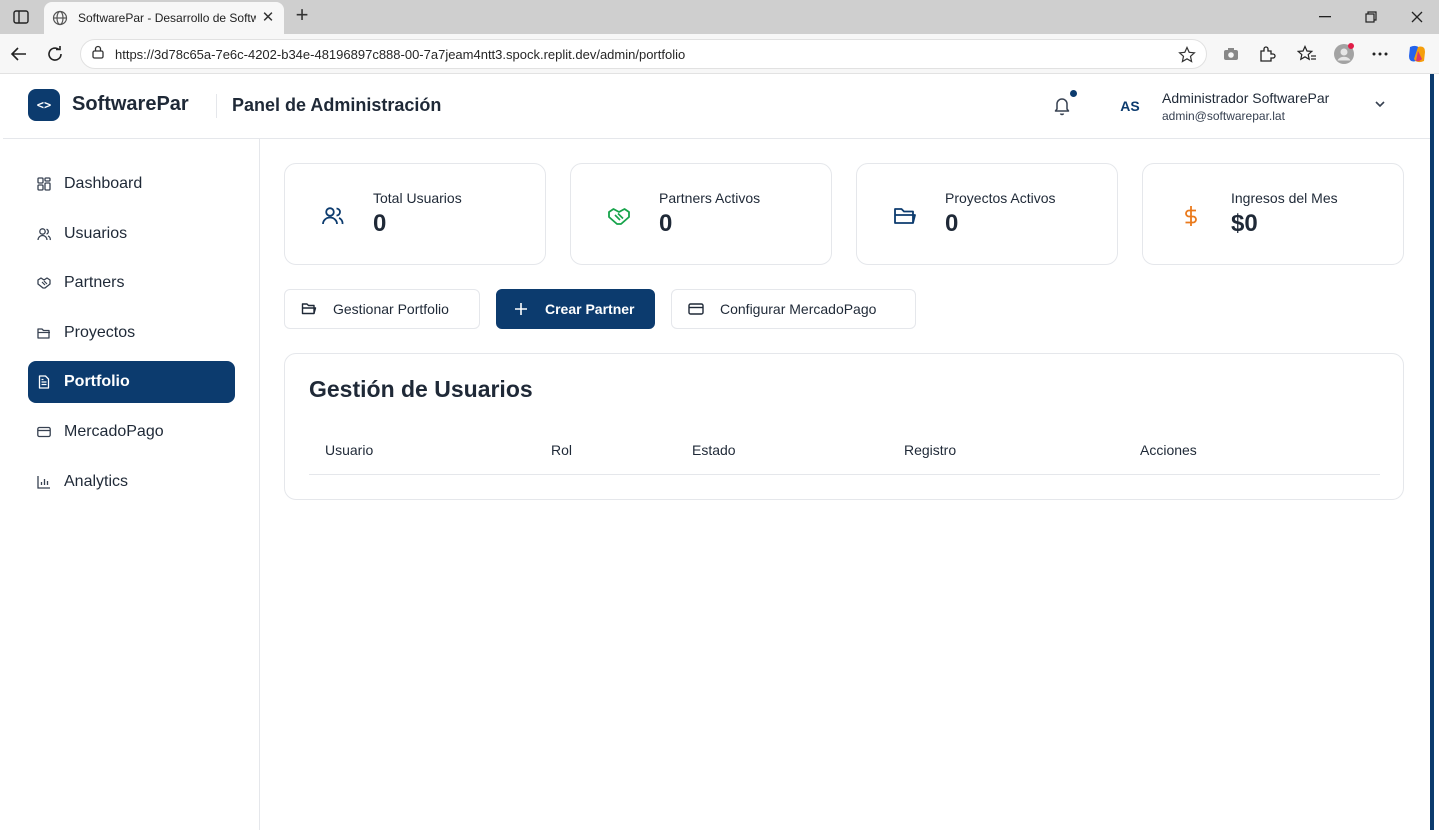  Describe the element at coordinates (1417, 54) in the screenshot. I see `copilot-icon` at that location.